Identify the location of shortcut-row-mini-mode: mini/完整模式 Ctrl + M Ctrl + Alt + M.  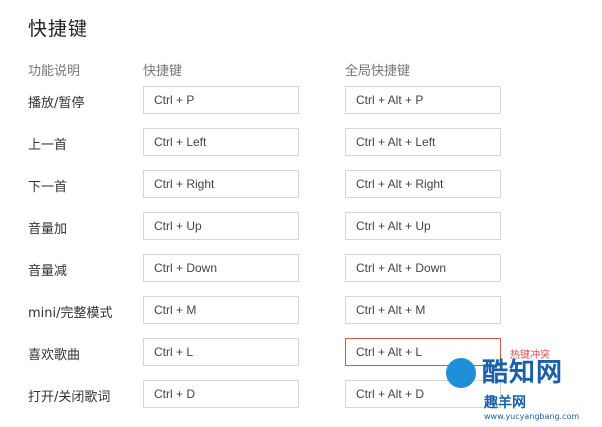
(301, 311).